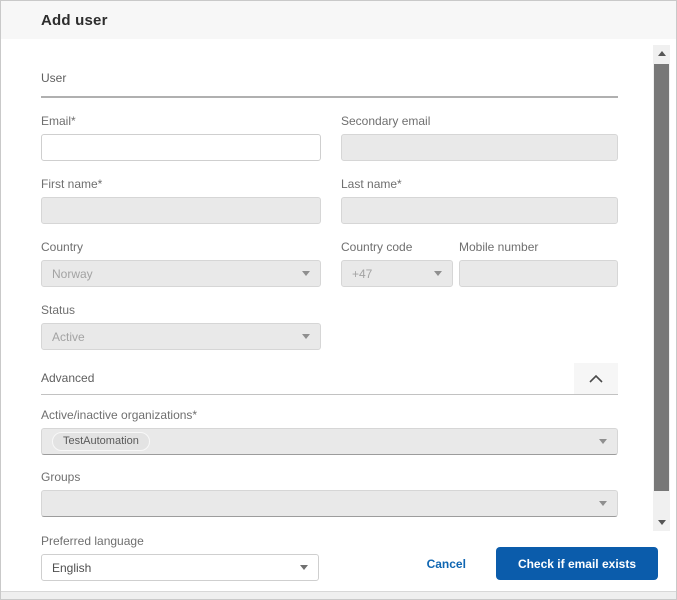 This screenshot has width=677, height=600. Describe the element at coordinates (338, 595) in the screenshot. I see `horizontal-scrollbar-track` at that location.